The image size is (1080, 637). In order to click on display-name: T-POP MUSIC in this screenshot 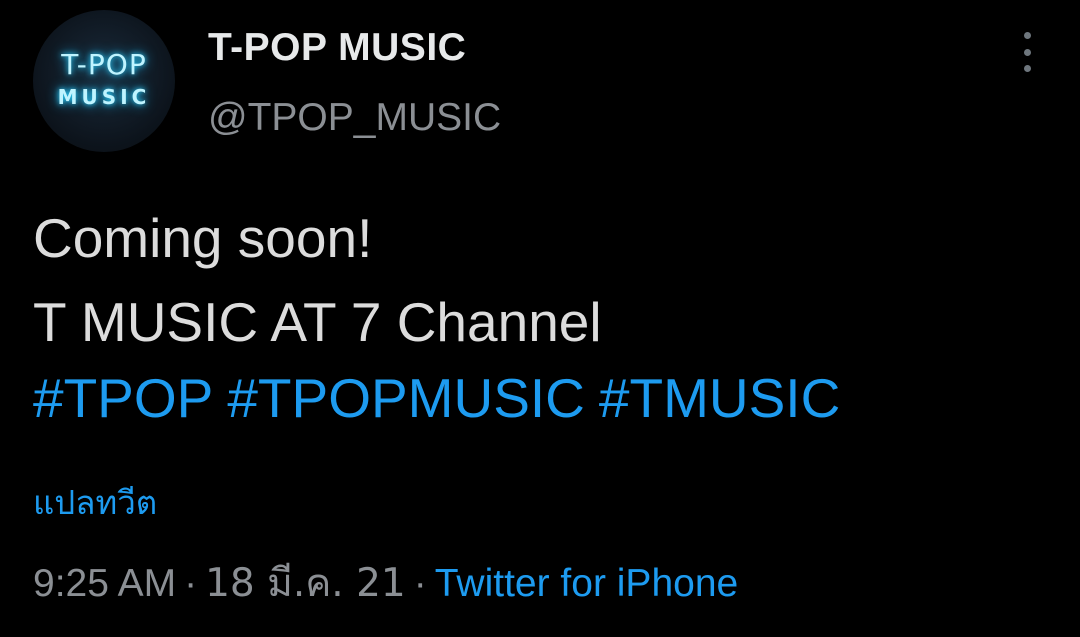, I will do `click(337, 48)`.